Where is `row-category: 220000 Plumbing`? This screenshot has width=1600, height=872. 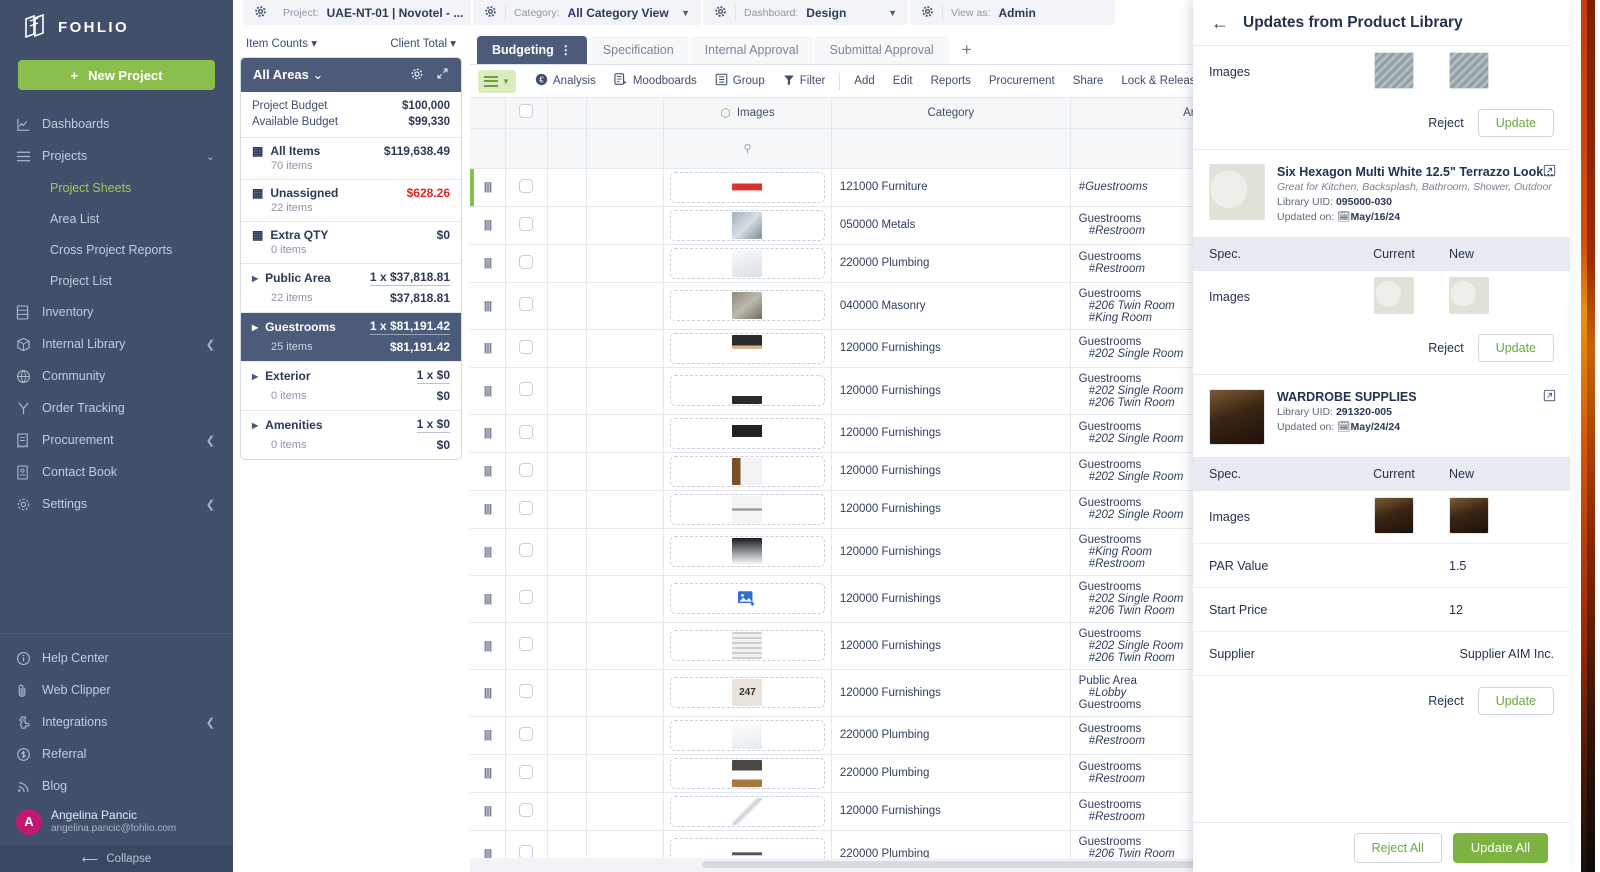
row-category: 220000 Plumbing is located at coordinates (951, 773).